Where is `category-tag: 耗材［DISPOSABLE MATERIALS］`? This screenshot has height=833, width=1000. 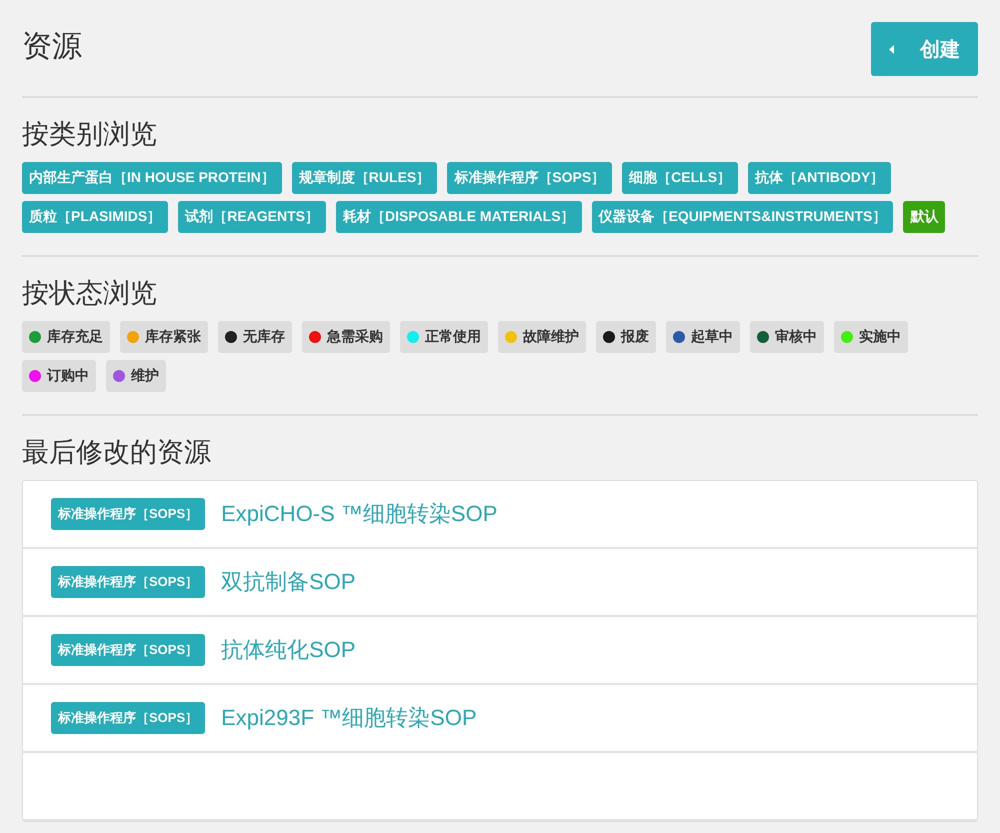 category-tag: 耗材［DISPOSABLE MATERIALS］ is located at coordinates (459, 217).